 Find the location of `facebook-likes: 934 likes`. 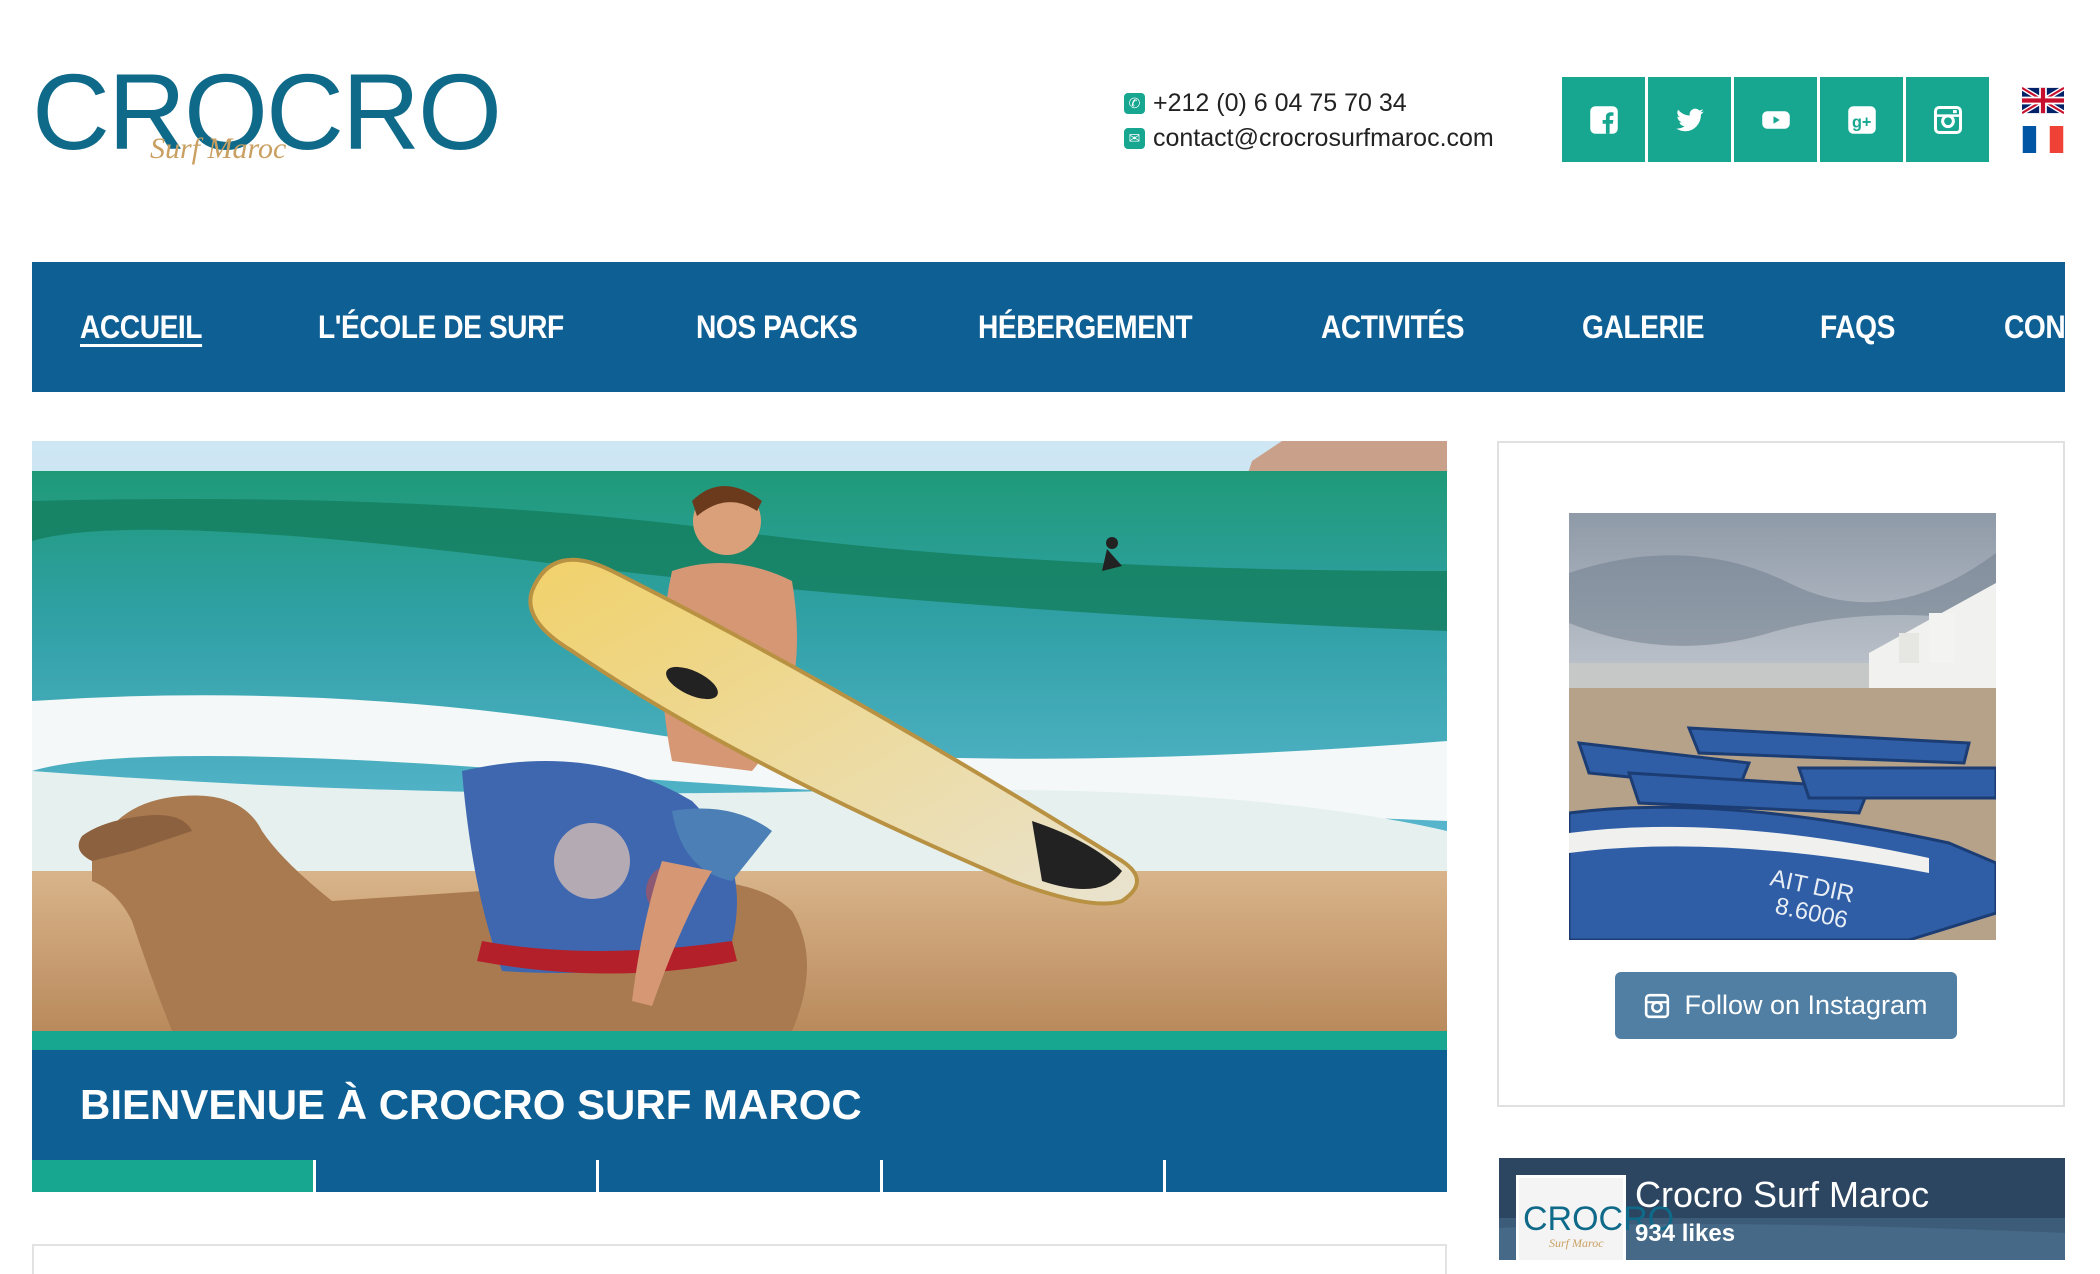

facebook-likes: 934 likes is located at coordinates (1685, 1233).